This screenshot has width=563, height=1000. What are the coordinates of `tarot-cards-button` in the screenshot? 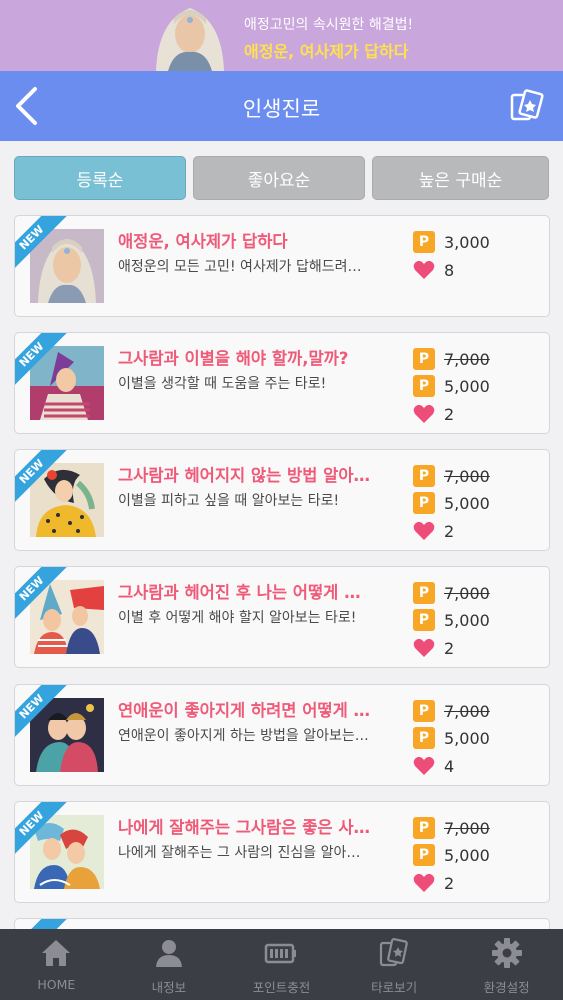 It's located at (527, 107).